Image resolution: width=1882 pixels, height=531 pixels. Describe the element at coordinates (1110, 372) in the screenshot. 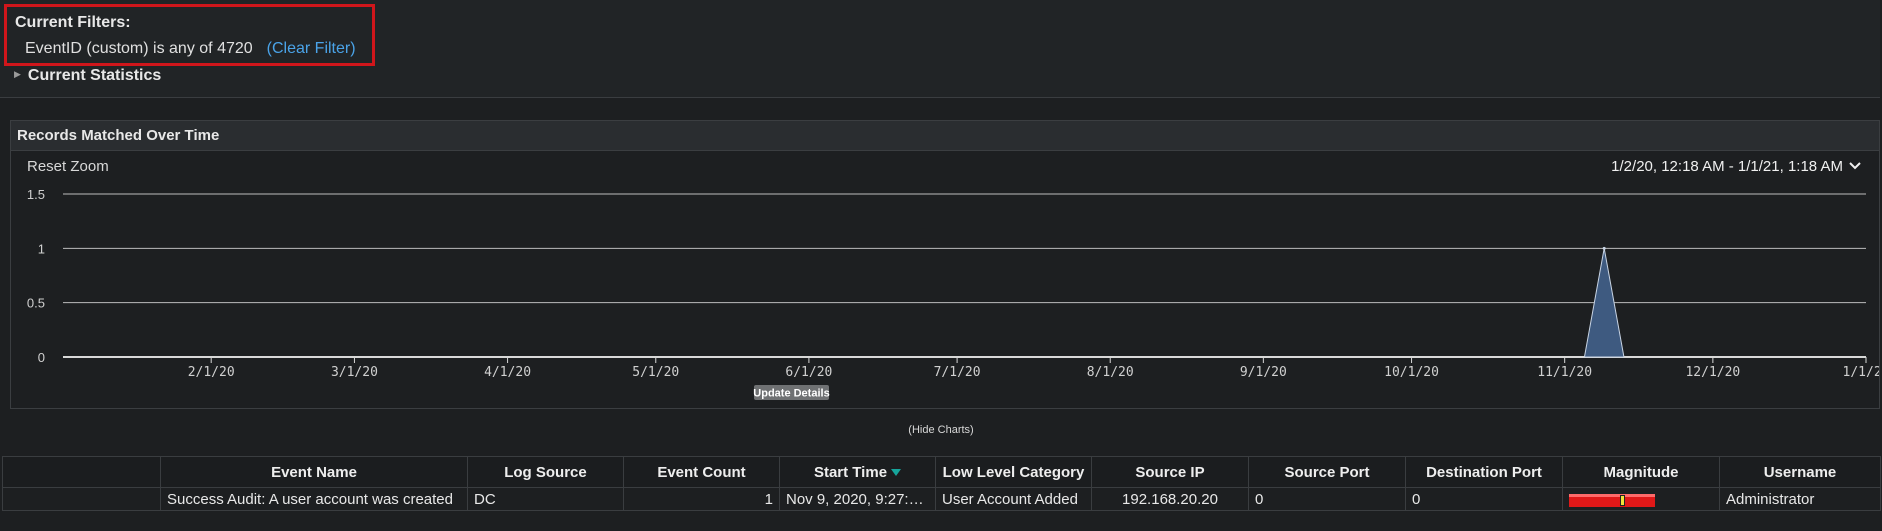

I see `x-tick-label: 8/1/20` at that location.